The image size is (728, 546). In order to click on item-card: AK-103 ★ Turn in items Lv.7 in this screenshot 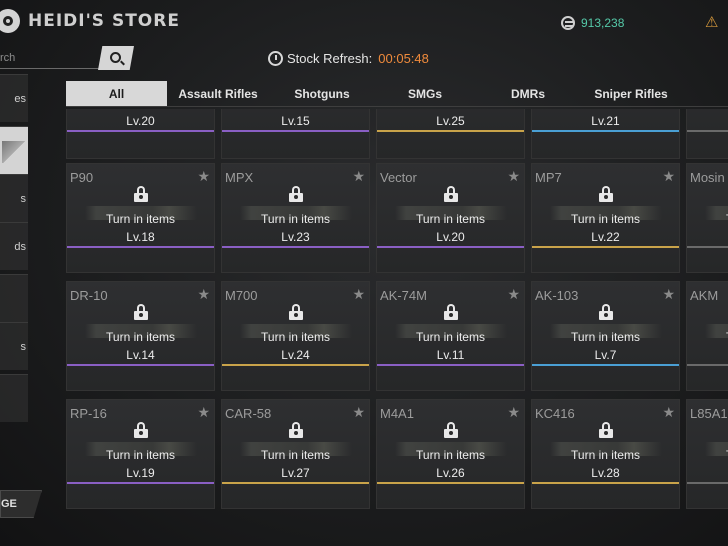, I will do `click(605, 336)`.